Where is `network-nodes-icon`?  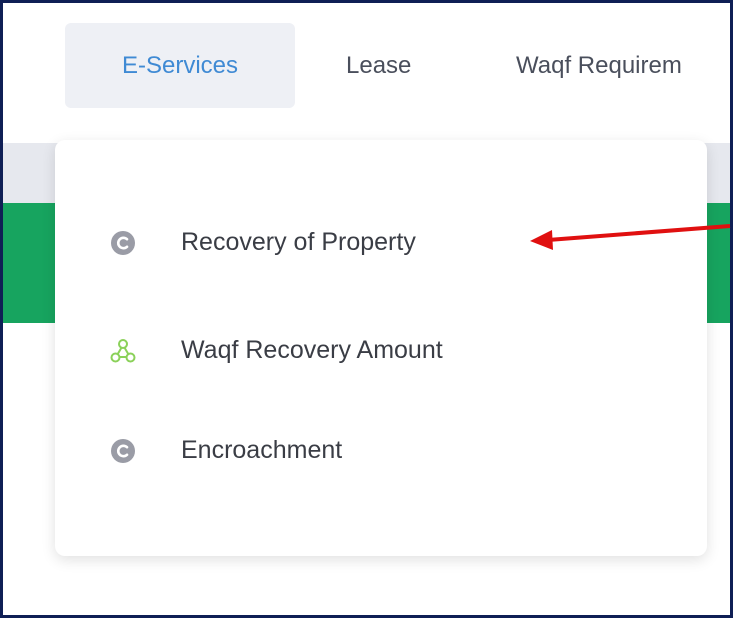
network-nodes-icon is located at coordinates (123, 351).